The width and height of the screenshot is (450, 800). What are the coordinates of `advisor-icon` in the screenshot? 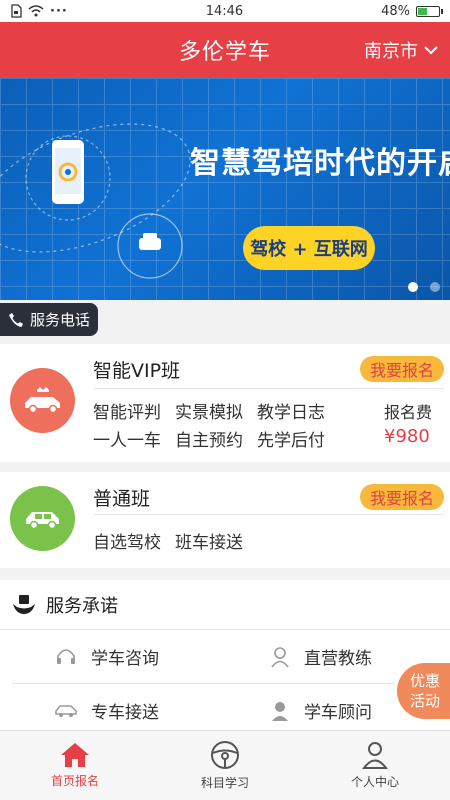 It's located at (280, 711).